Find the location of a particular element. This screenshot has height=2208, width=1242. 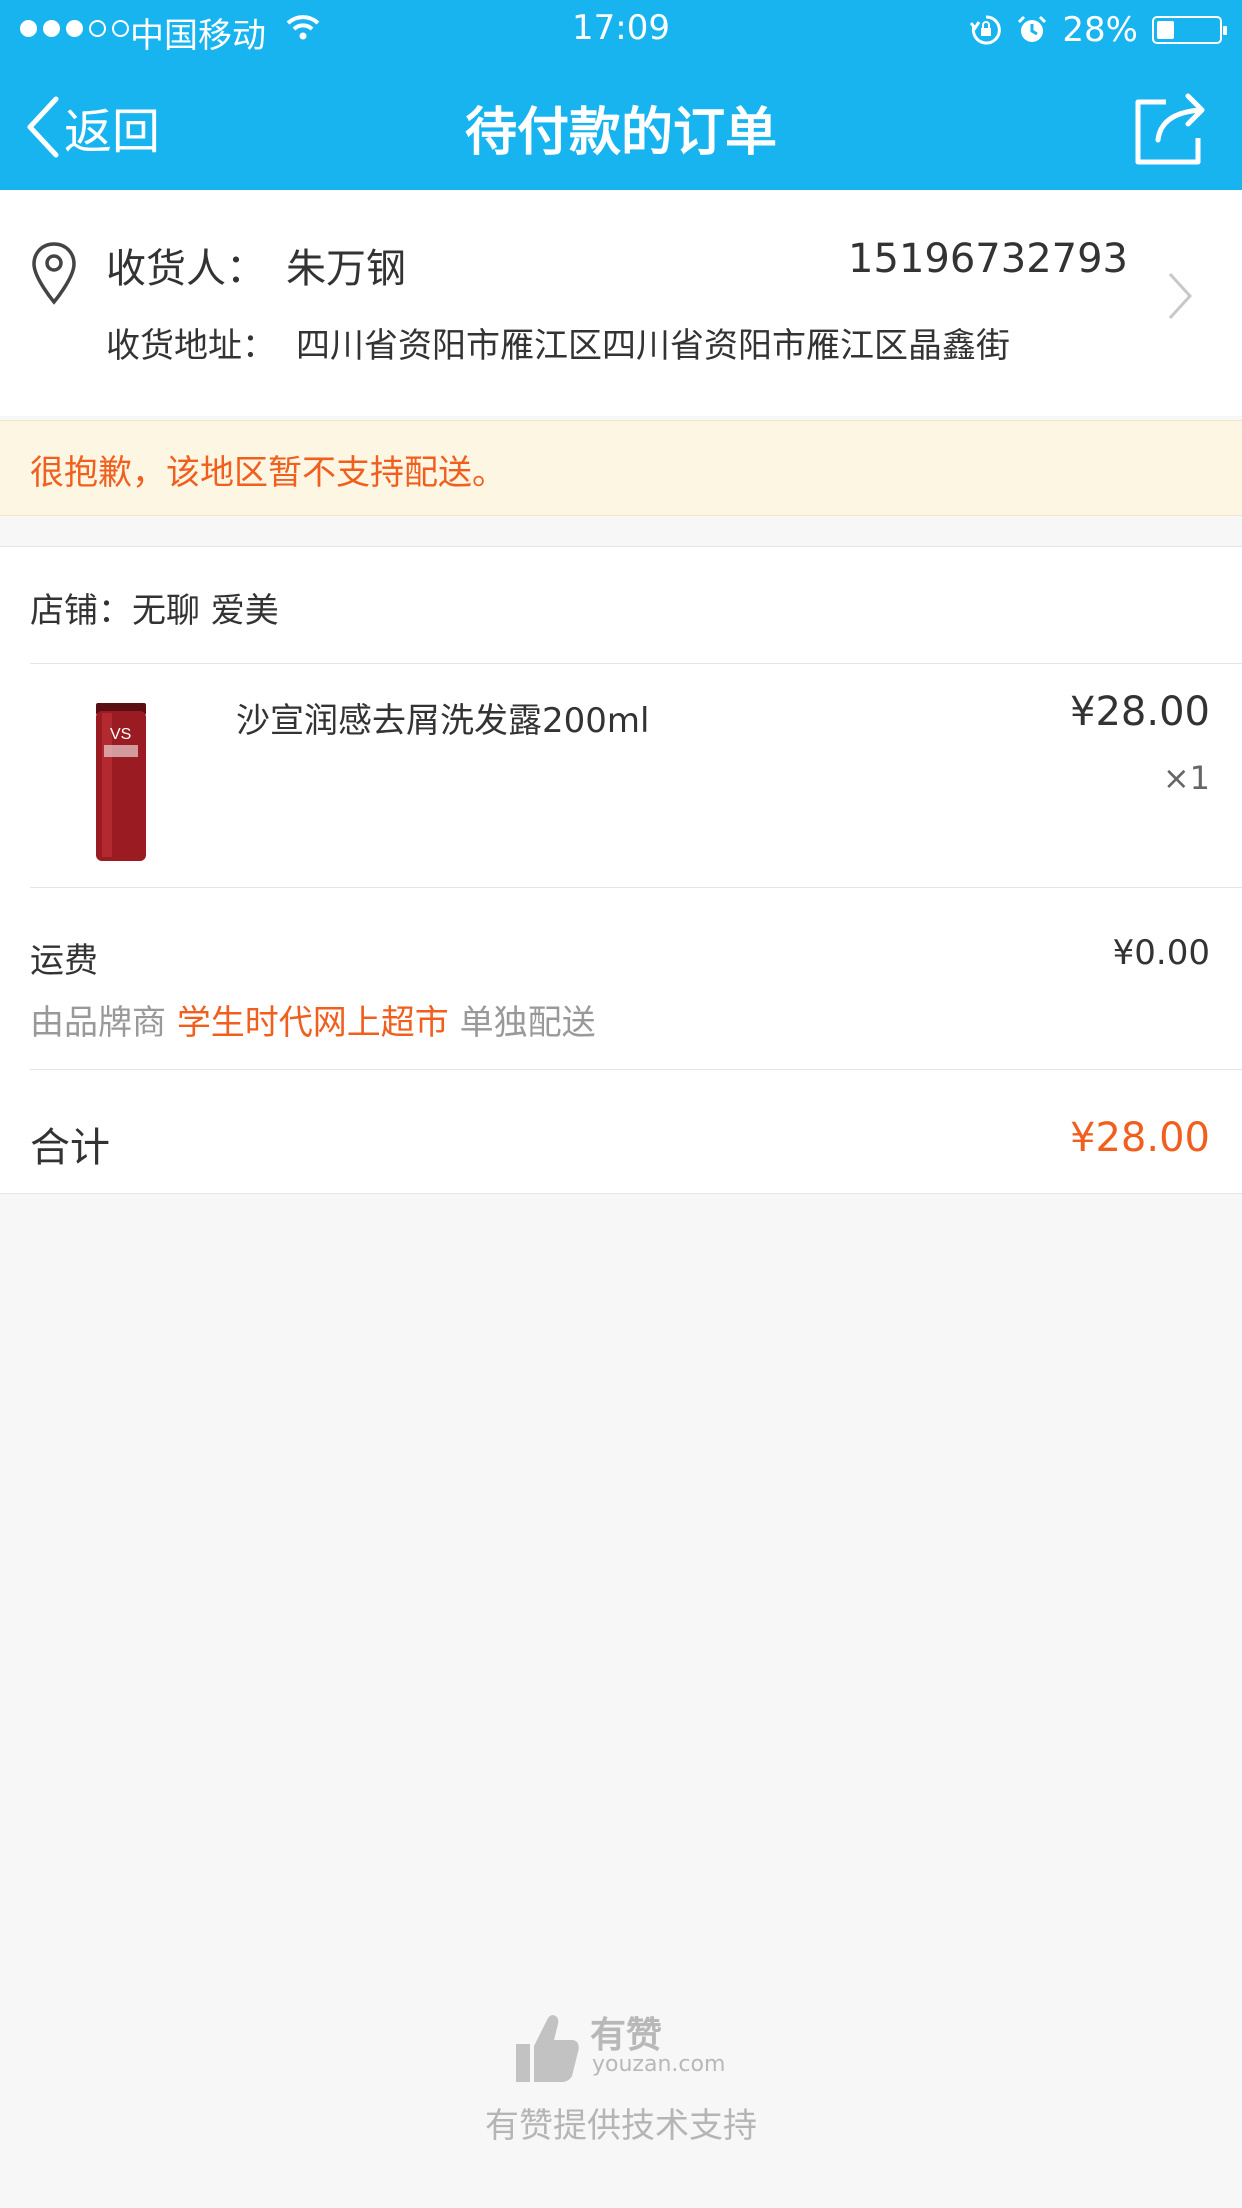

address-label: 收货地址： is located at coordinates (191, 346).